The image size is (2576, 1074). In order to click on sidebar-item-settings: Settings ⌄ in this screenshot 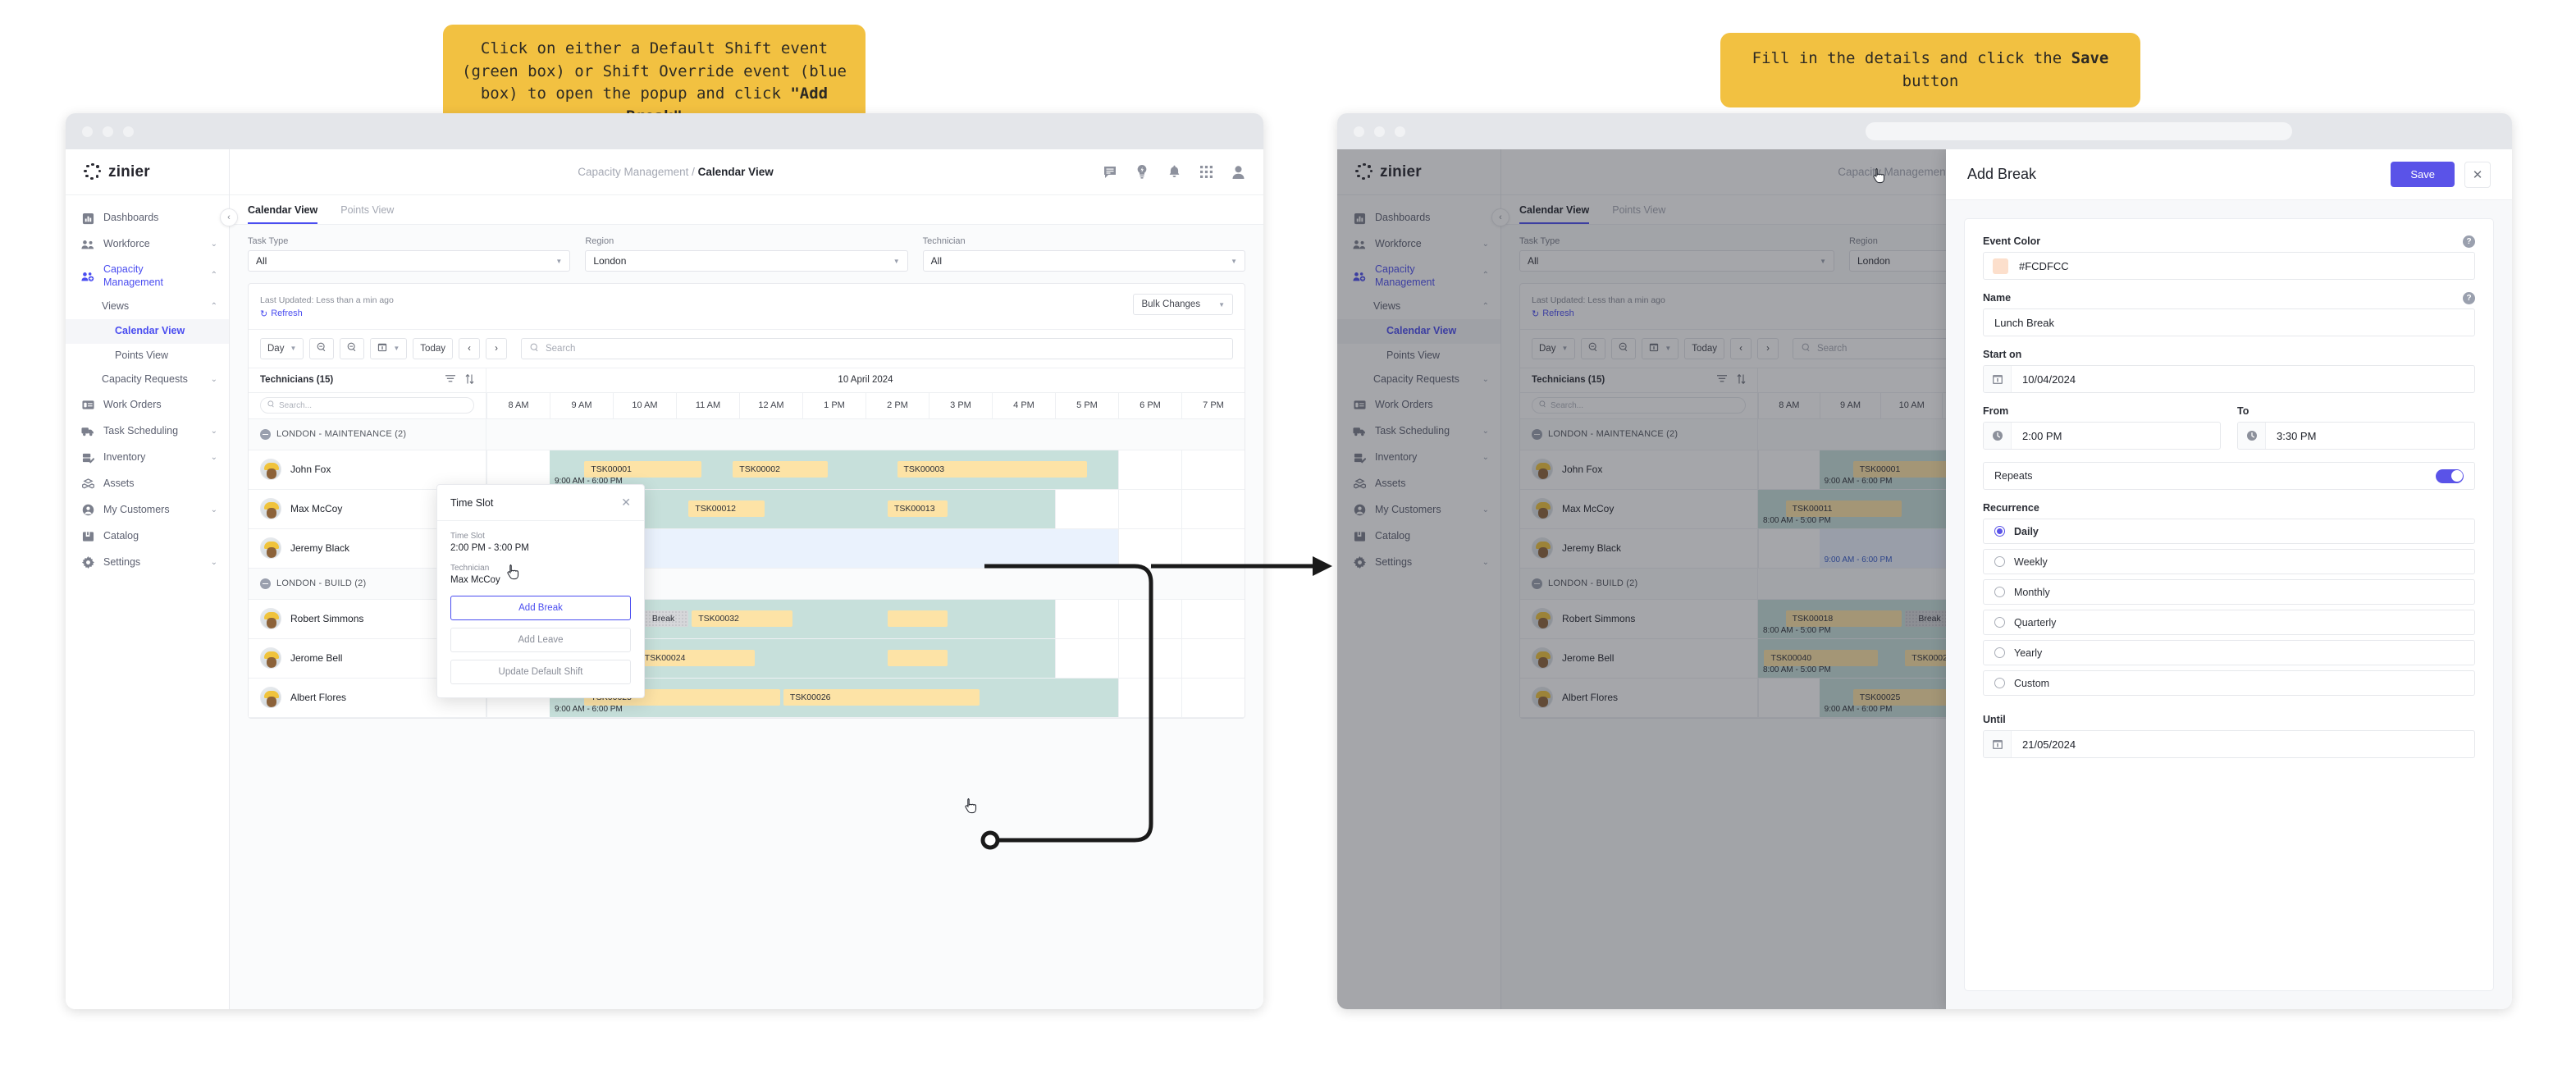, I will do `click(148, 563)`.